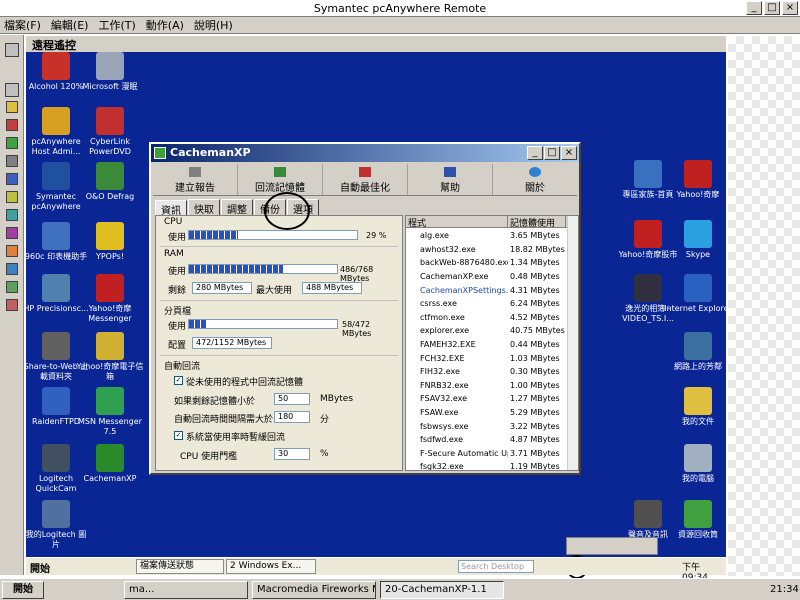 This screenshot has width=800, height=600. What do you see at coordinates (754, 8) in the screenshot?
I see `minimize-button: _` at bounding box center [754, 8].